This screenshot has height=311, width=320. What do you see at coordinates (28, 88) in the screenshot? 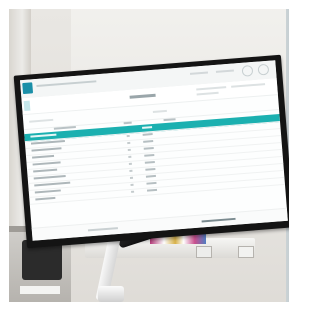
I see `app-logo-icon` at bounding box center [28, 88].